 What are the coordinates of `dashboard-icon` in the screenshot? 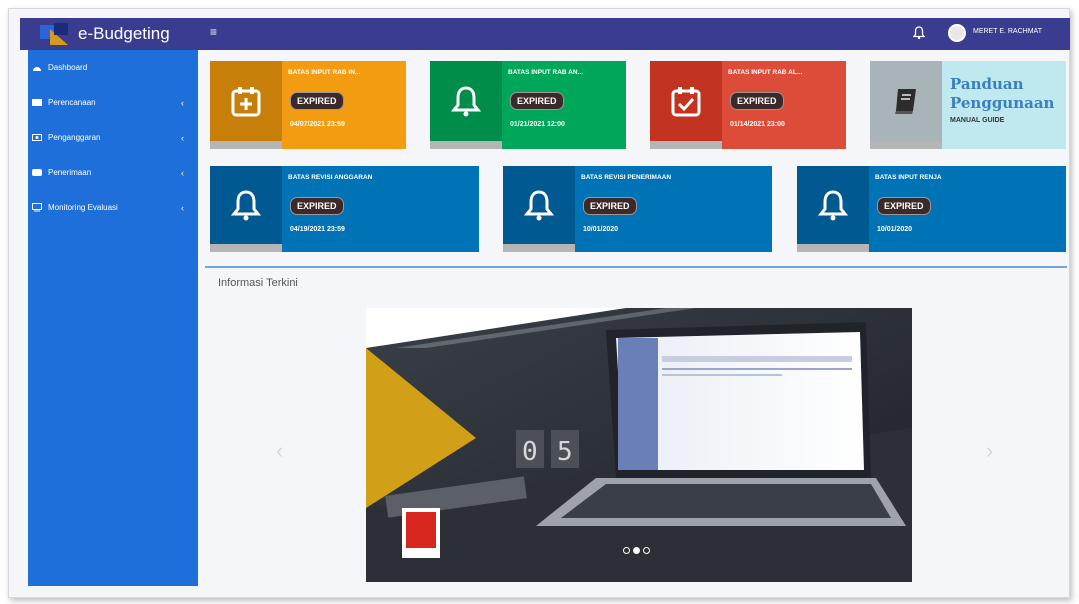 It's located at (37, 69).